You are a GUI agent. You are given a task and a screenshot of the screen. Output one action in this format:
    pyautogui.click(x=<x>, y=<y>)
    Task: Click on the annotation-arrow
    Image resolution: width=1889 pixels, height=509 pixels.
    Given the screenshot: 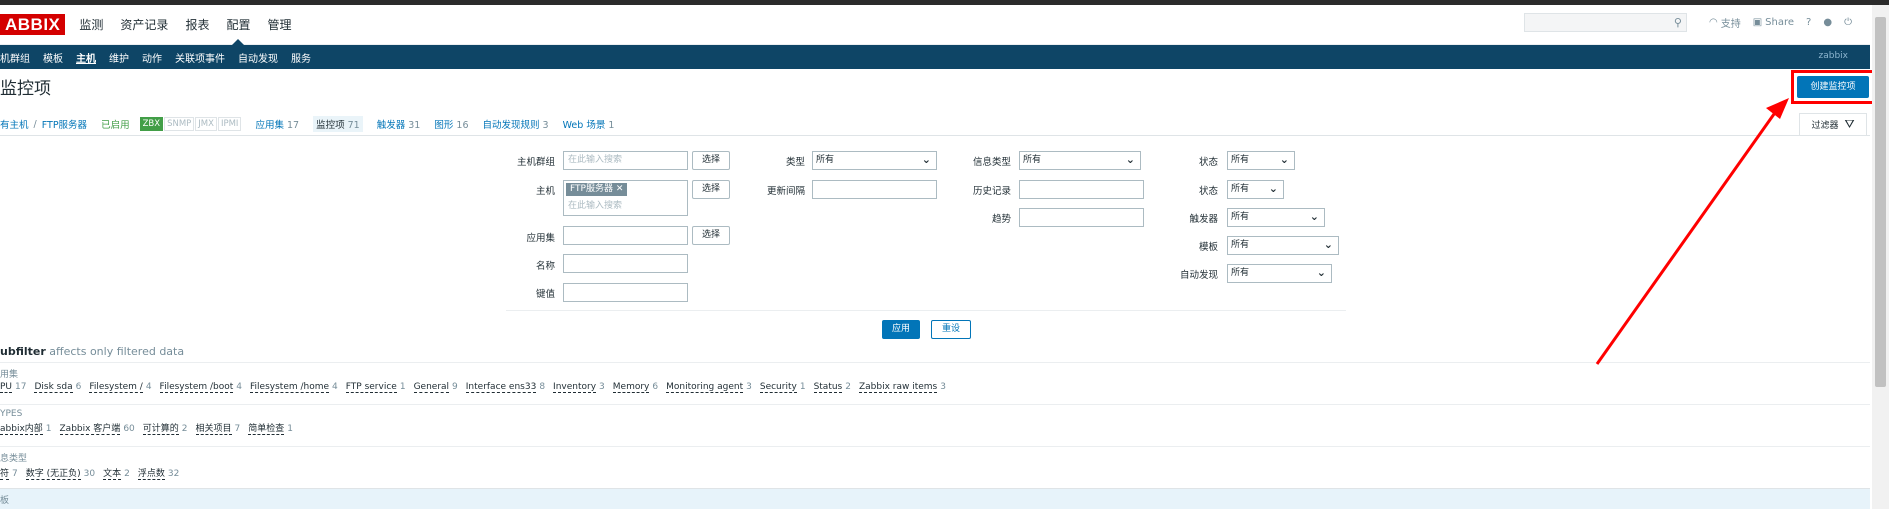 What is the action you would take?
    pyautogui.click(x=1692, y=231)
    